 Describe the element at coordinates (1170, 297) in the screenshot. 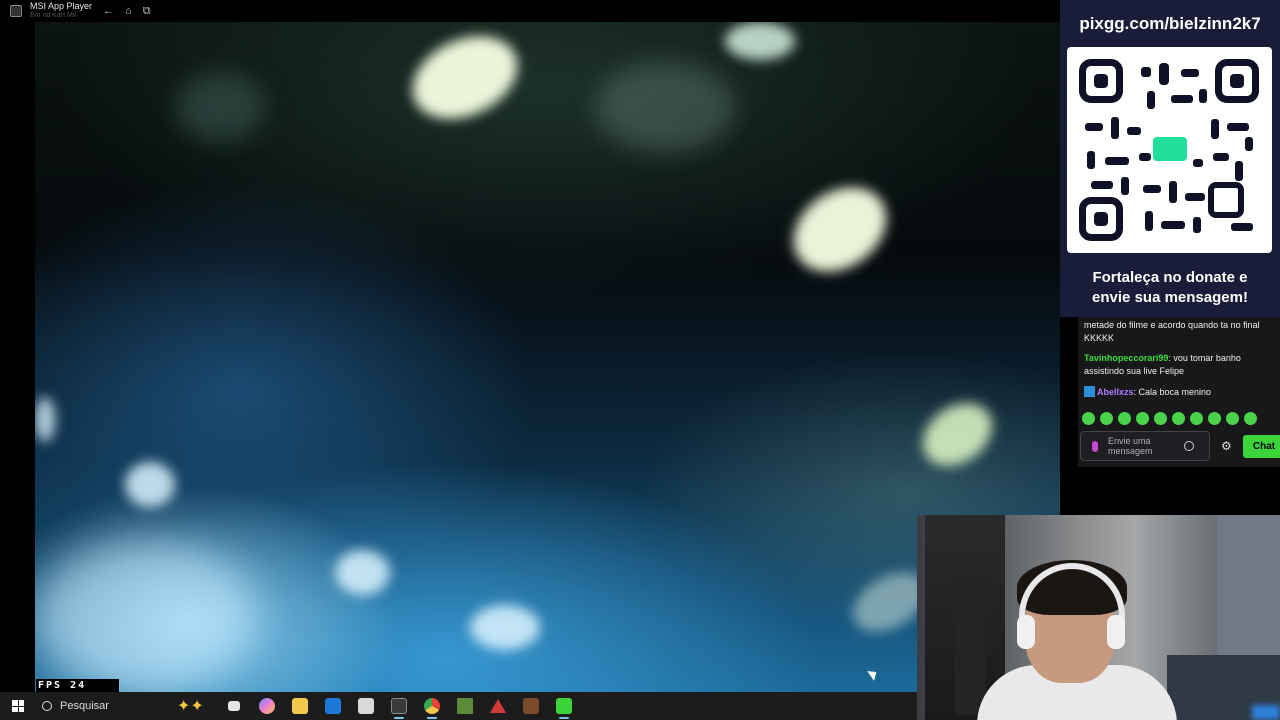

I see `donate-message-line2: envie sua mensagem!` at that location.